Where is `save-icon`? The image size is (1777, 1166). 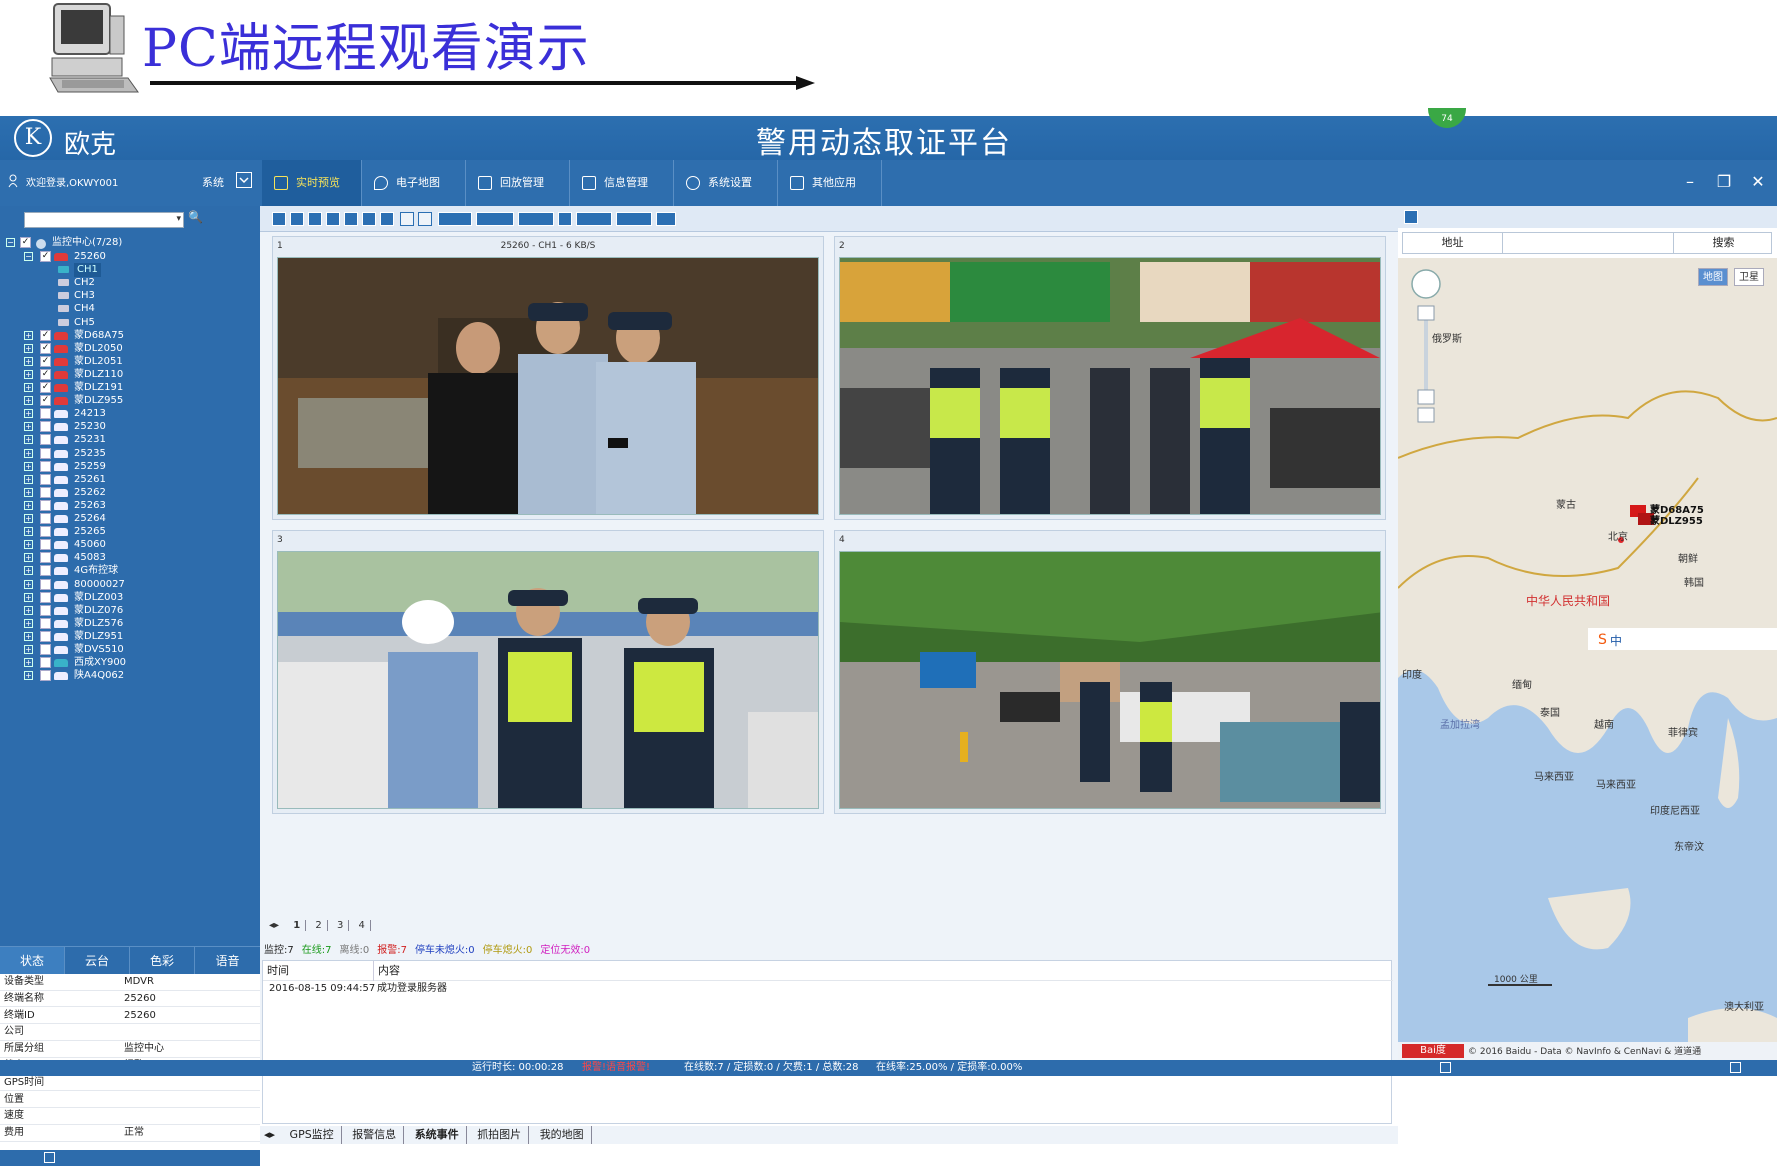 save-icon is located at coordinates (1411, 217).